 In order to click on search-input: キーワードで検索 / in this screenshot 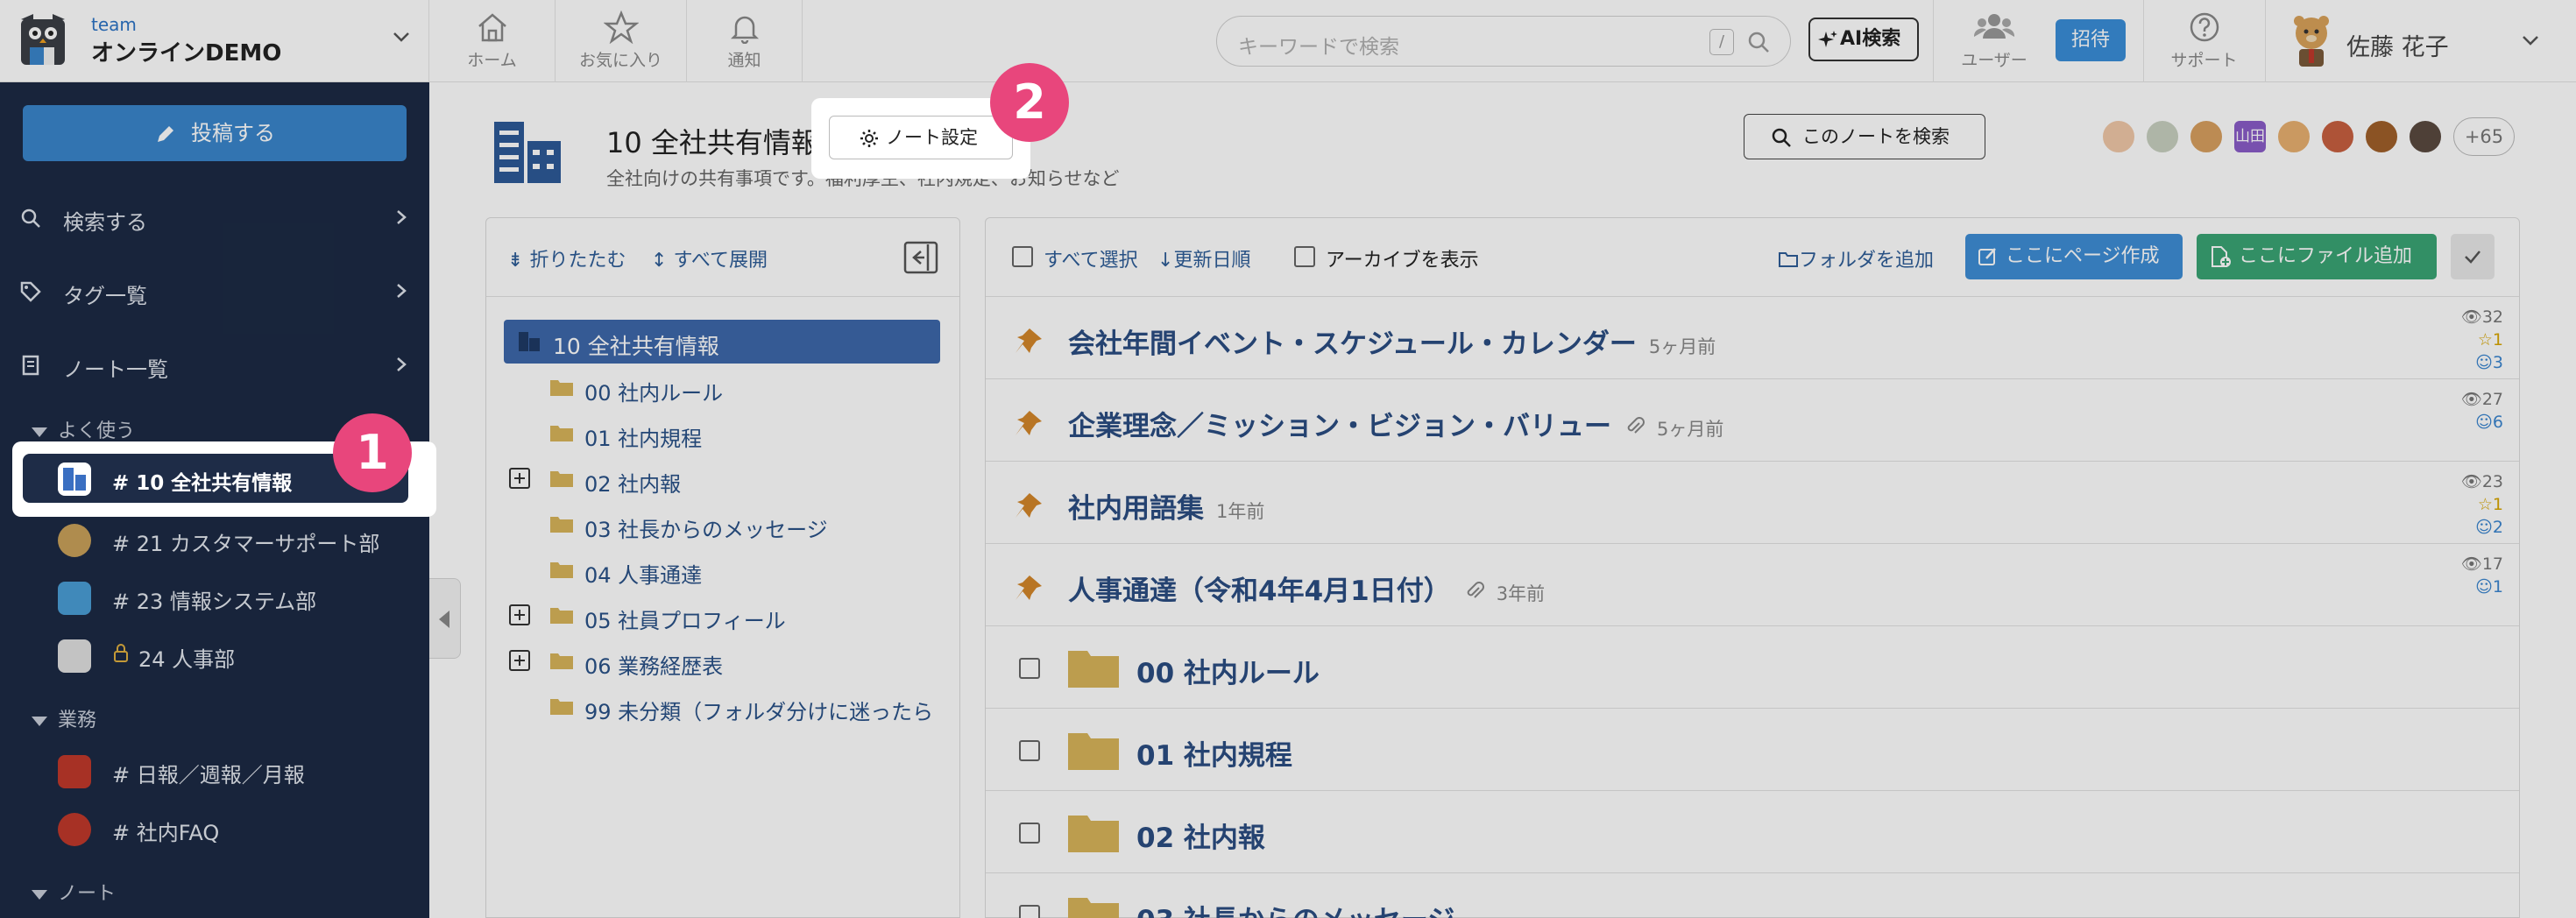, I will do `click(1503, 41)`.